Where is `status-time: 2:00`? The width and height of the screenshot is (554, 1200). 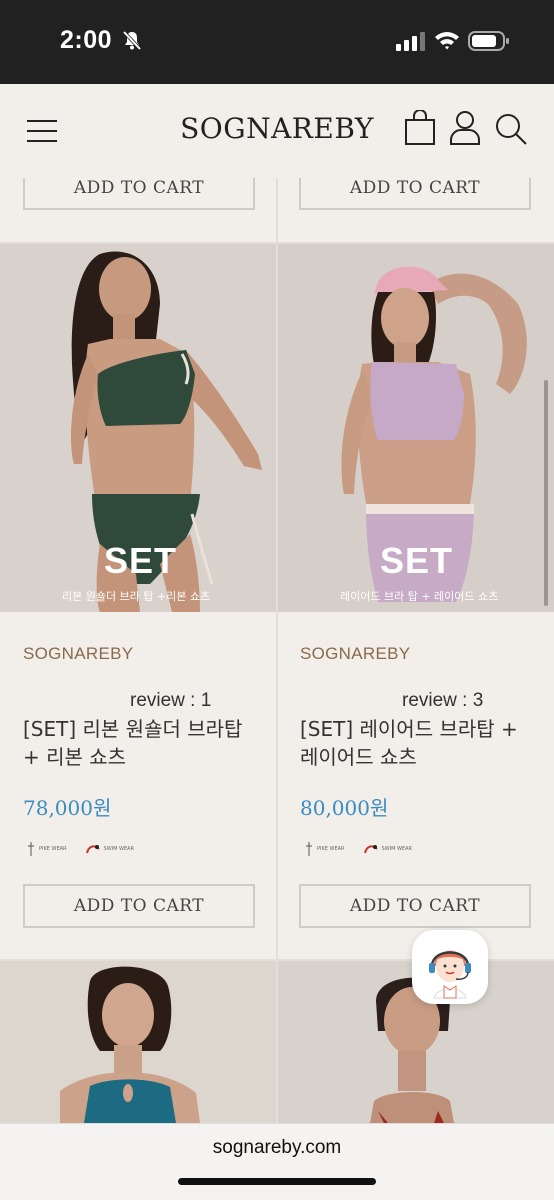 status-time: 2:00 is located at coordinates (86, 40).